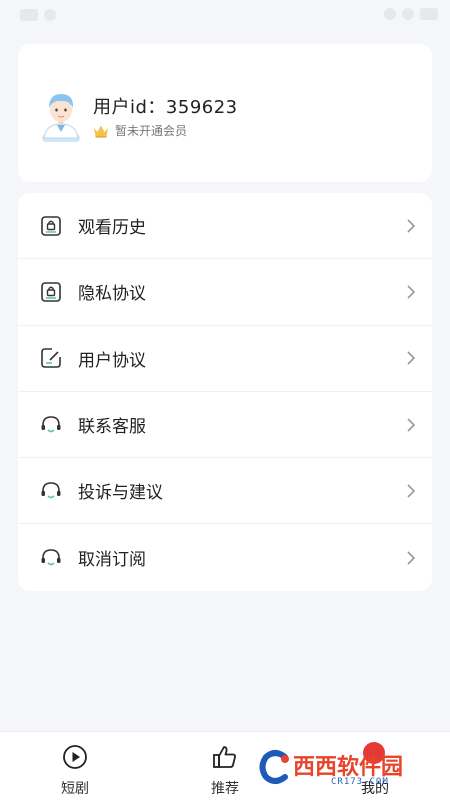 The width and height of the screenshot is (450, 800). What do you see at coordinates (352, 768) in the screenshot?
I see `watermark: 西西软件园 CR173.COM` at bounding box center [352, 768].